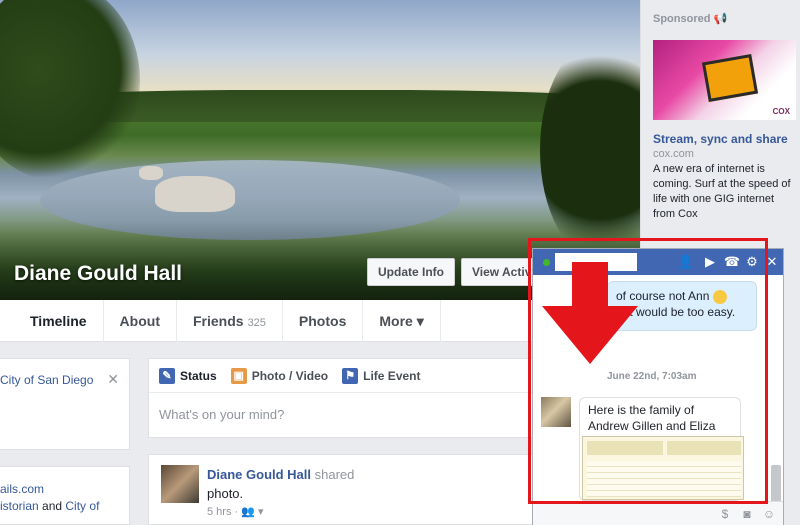  Describe the element at coordinates (113, 379) in the screenshot. I see `close-icon: ✕` at that location.